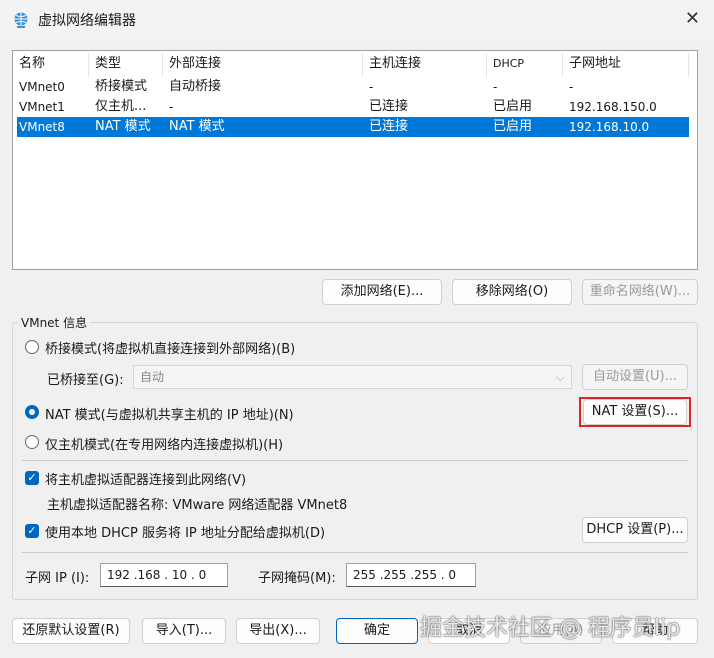 The image size is (714, 658). I want to click on host-only-label: 仅主机模式(在专用网络内连接虚拟机)(H), so click(164, 443).